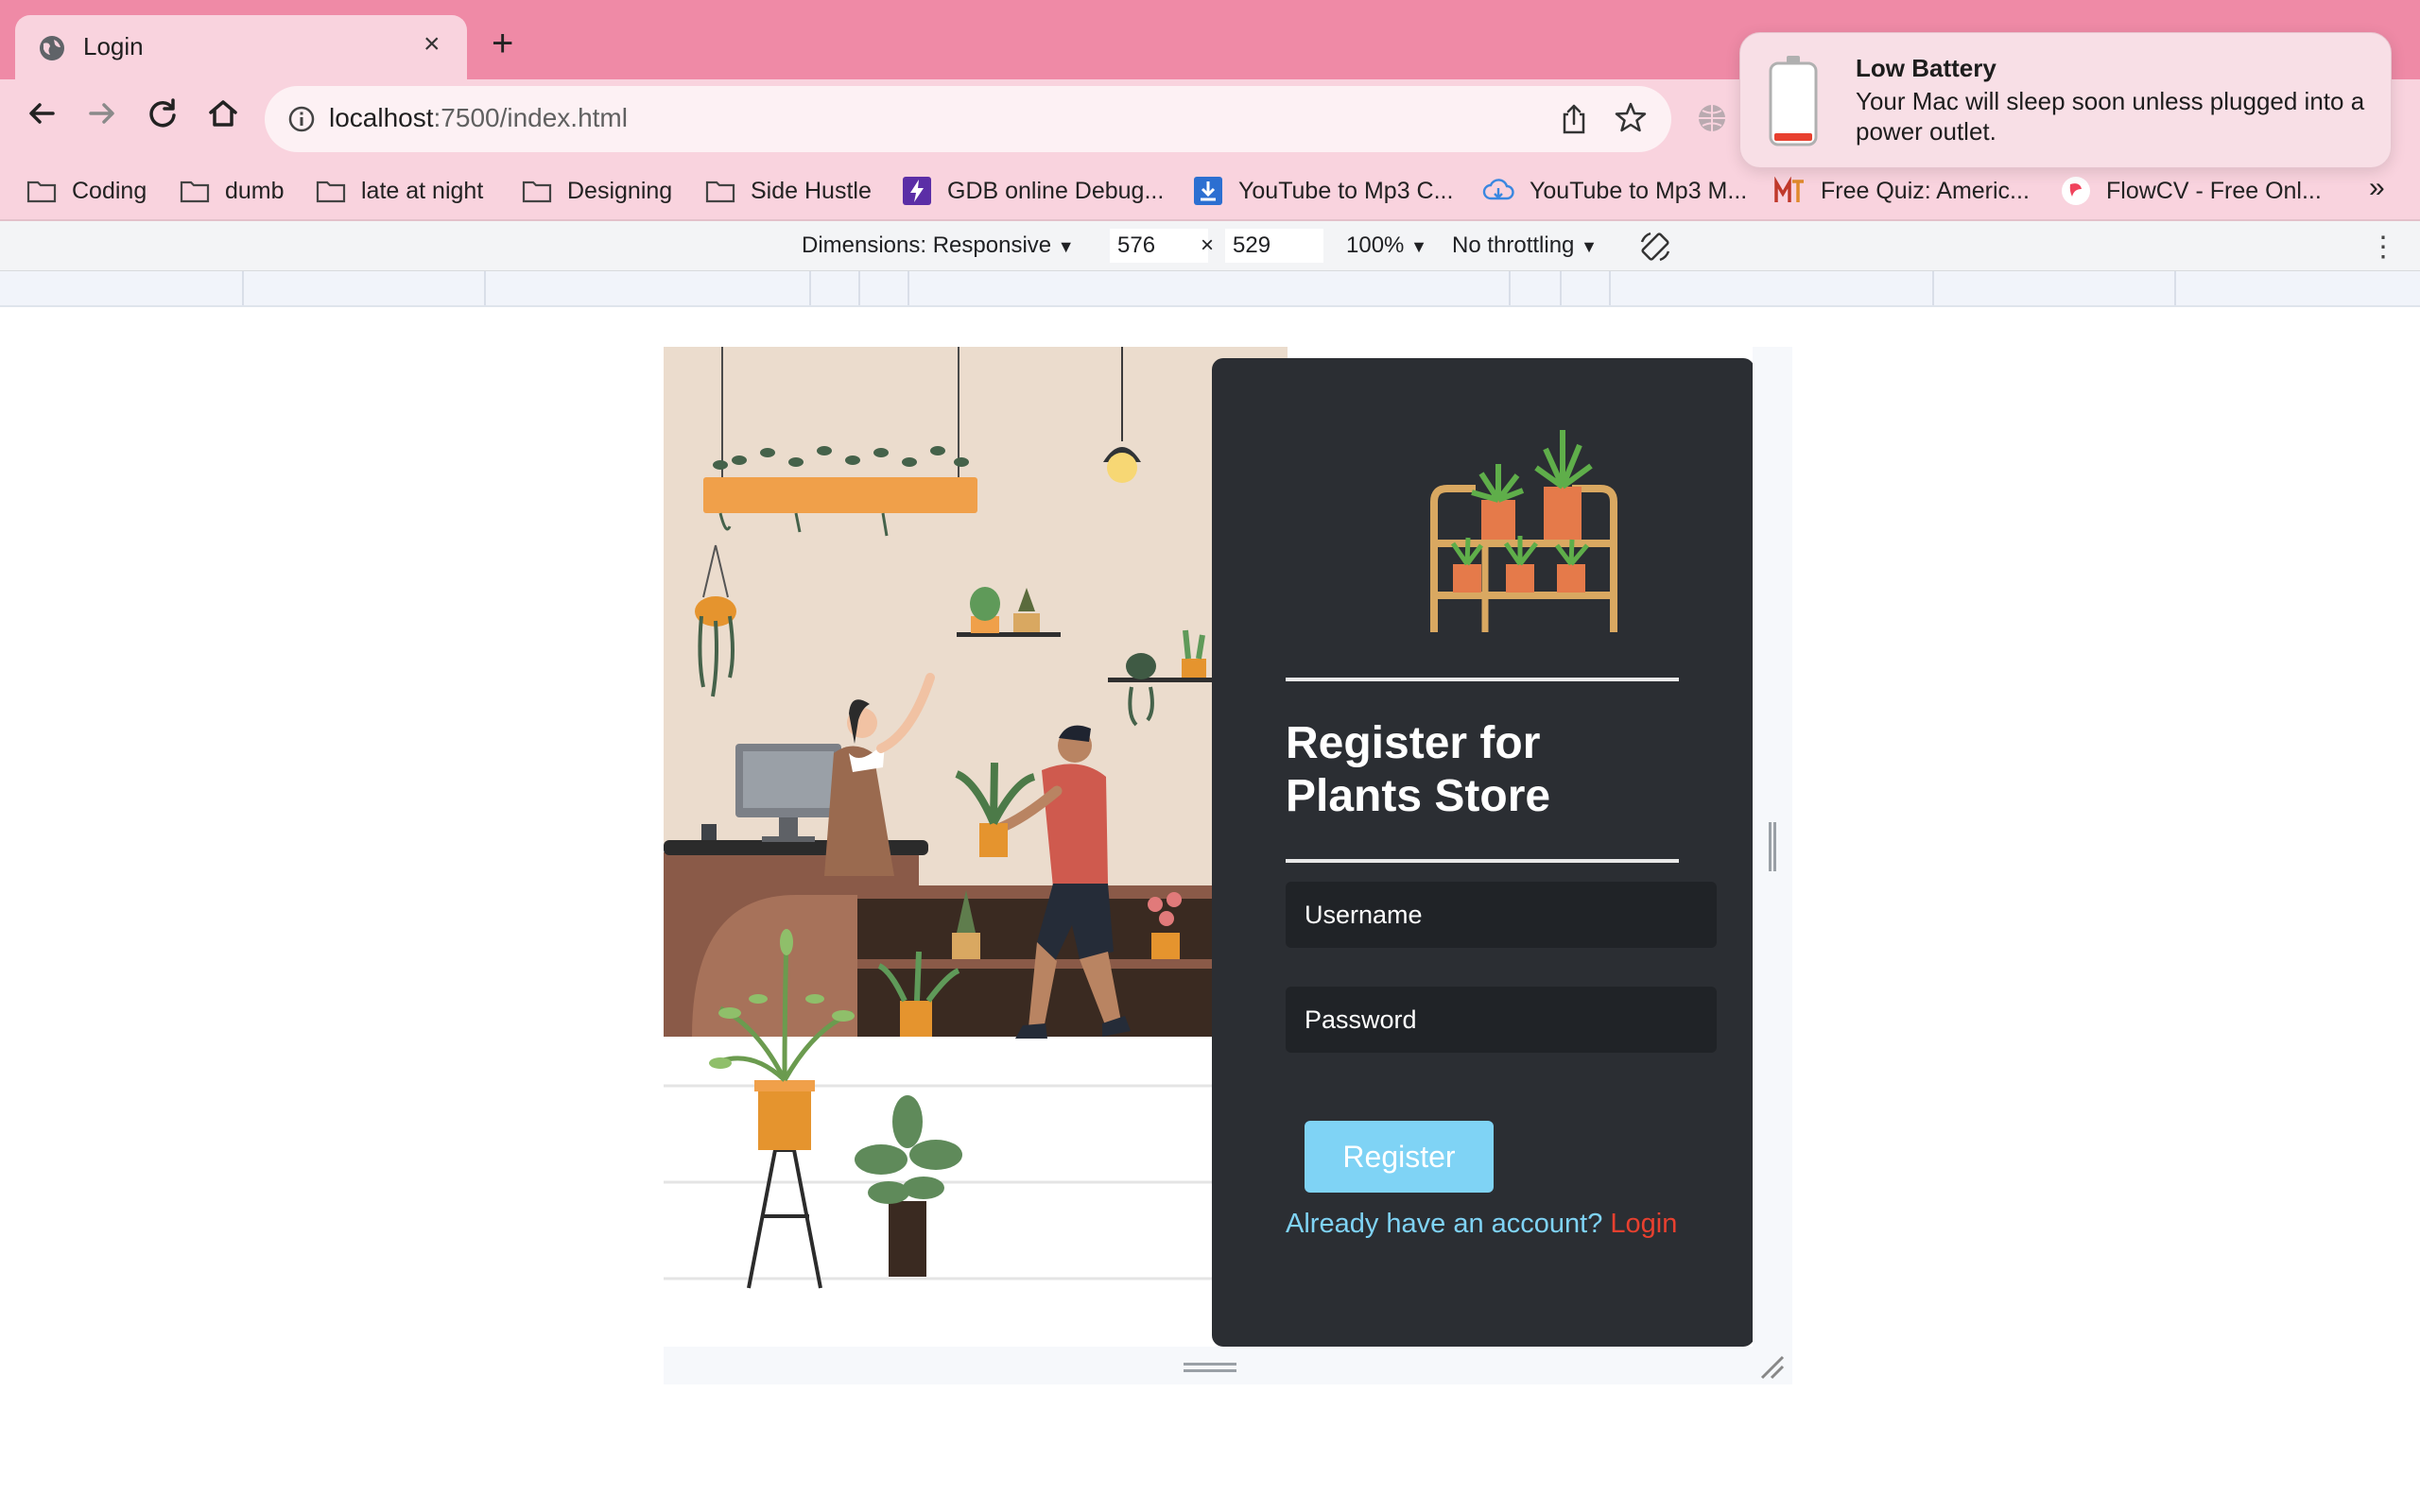 The image size is (2420, 1512). I want to click on page-title: Register for Plants Store, so click(1418, 769).